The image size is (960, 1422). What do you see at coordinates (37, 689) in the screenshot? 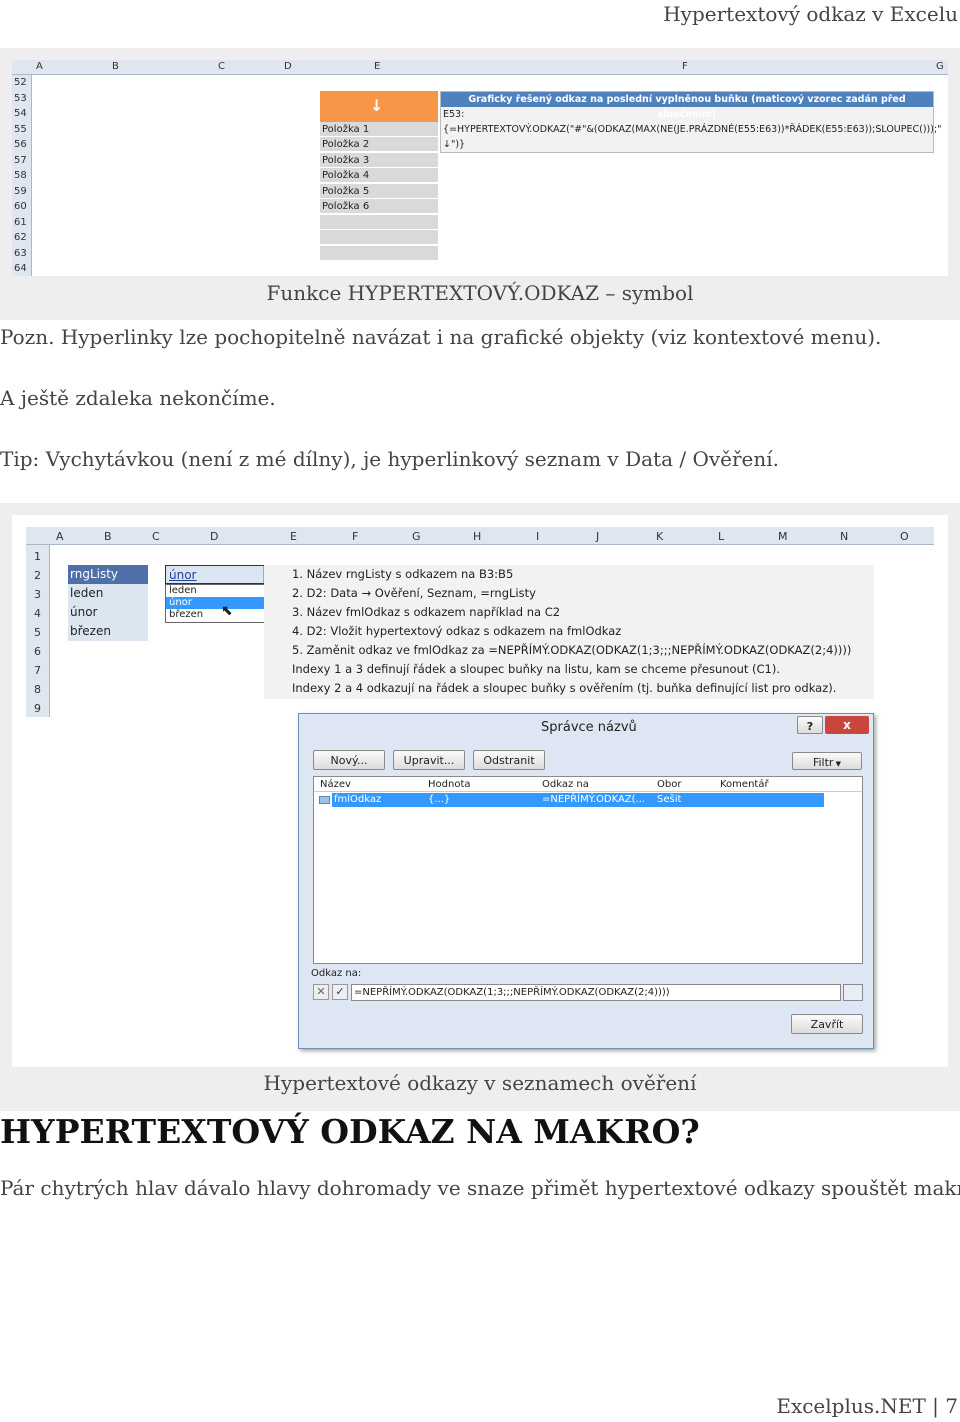
I see `row-header: 8` at bounding box center [37, 689].